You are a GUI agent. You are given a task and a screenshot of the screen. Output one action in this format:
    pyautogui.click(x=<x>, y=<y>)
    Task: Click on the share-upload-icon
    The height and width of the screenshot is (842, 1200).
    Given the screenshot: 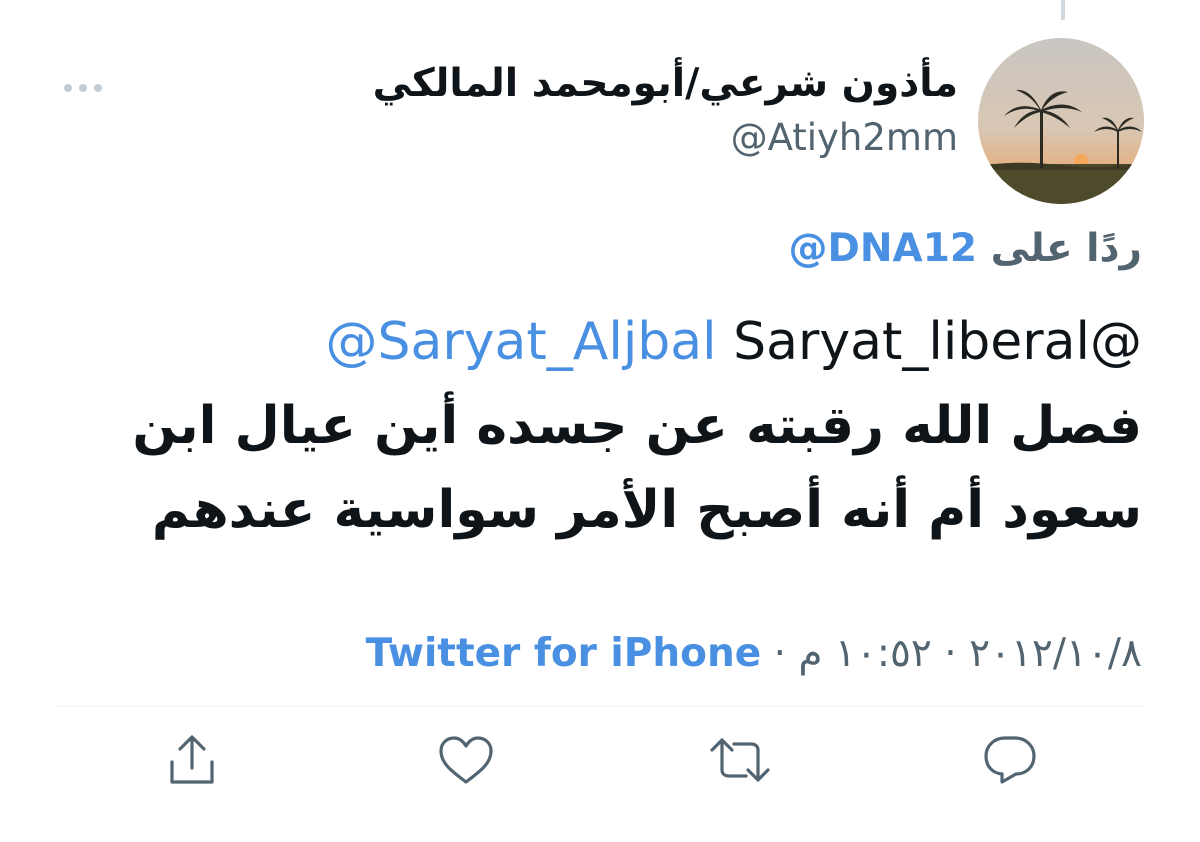 What is the action you would take?
    pyautogui.click(x=192, y=759)
    